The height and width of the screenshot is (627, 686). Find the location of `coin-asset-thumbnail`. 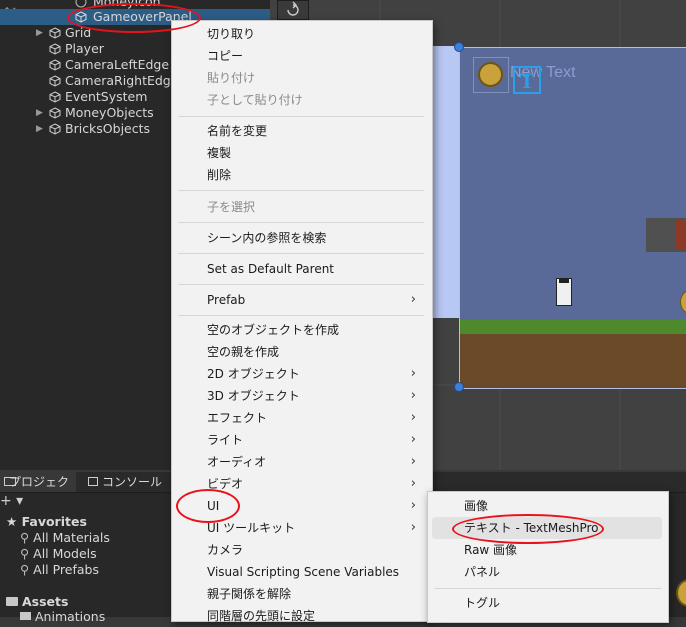

coin-asset-thumbnail is located at coordinates (681, 593).